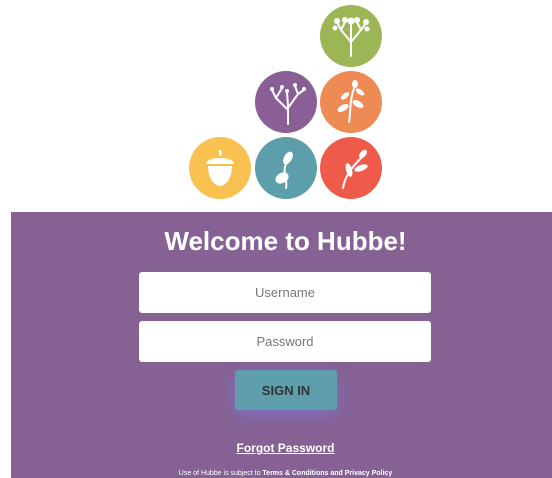 The image size is (552, 478). What do you see at coordinates (285, 292) in the screenshot?
I see `username-input` at bounding box center [285, 292].